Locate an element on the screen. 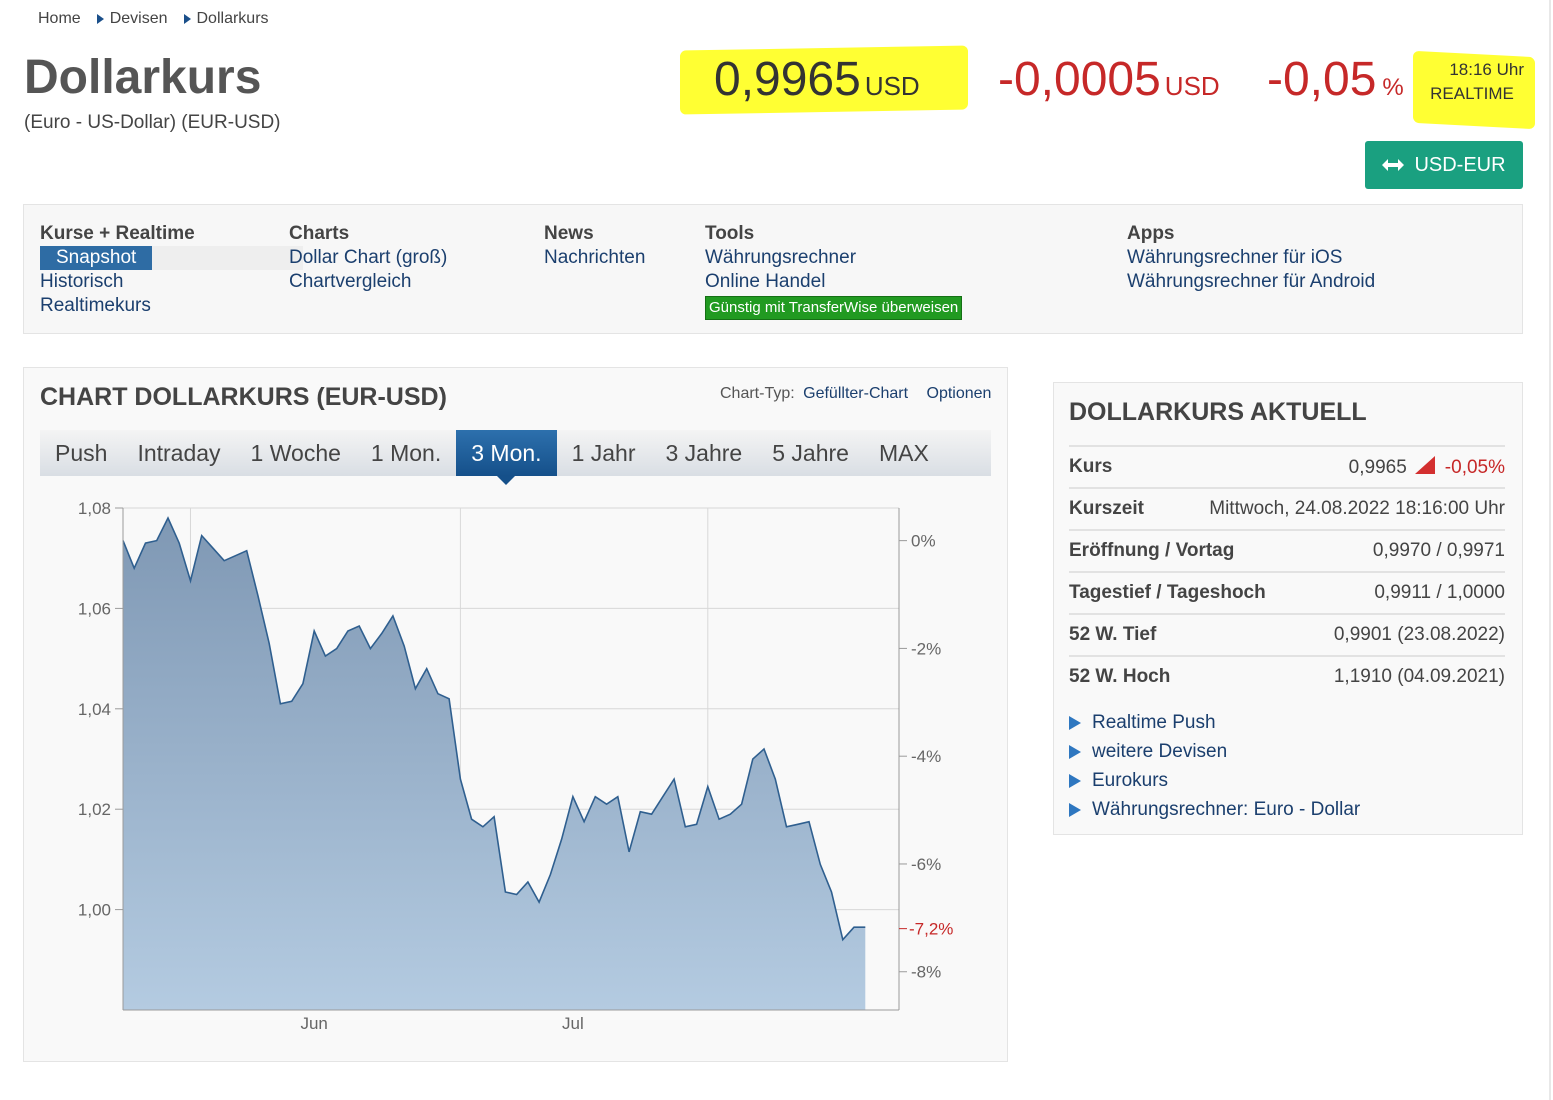  x-tick-label: Jul is located at coordinates (573, 1023).